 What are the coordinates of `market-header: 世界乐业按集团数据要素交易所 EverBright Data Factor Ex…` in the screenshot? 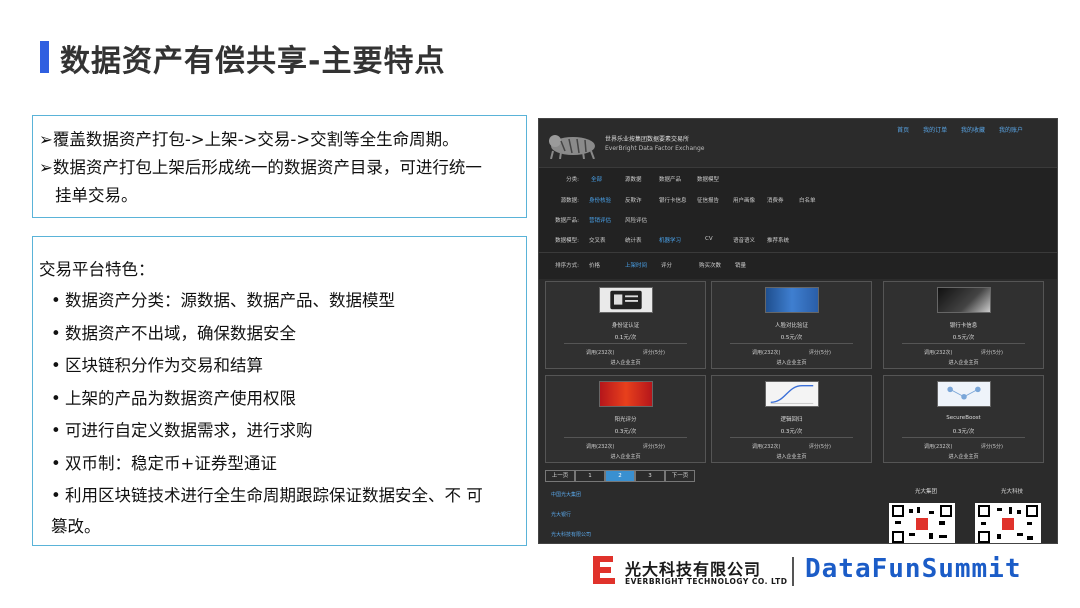 It's located at (798, 143).